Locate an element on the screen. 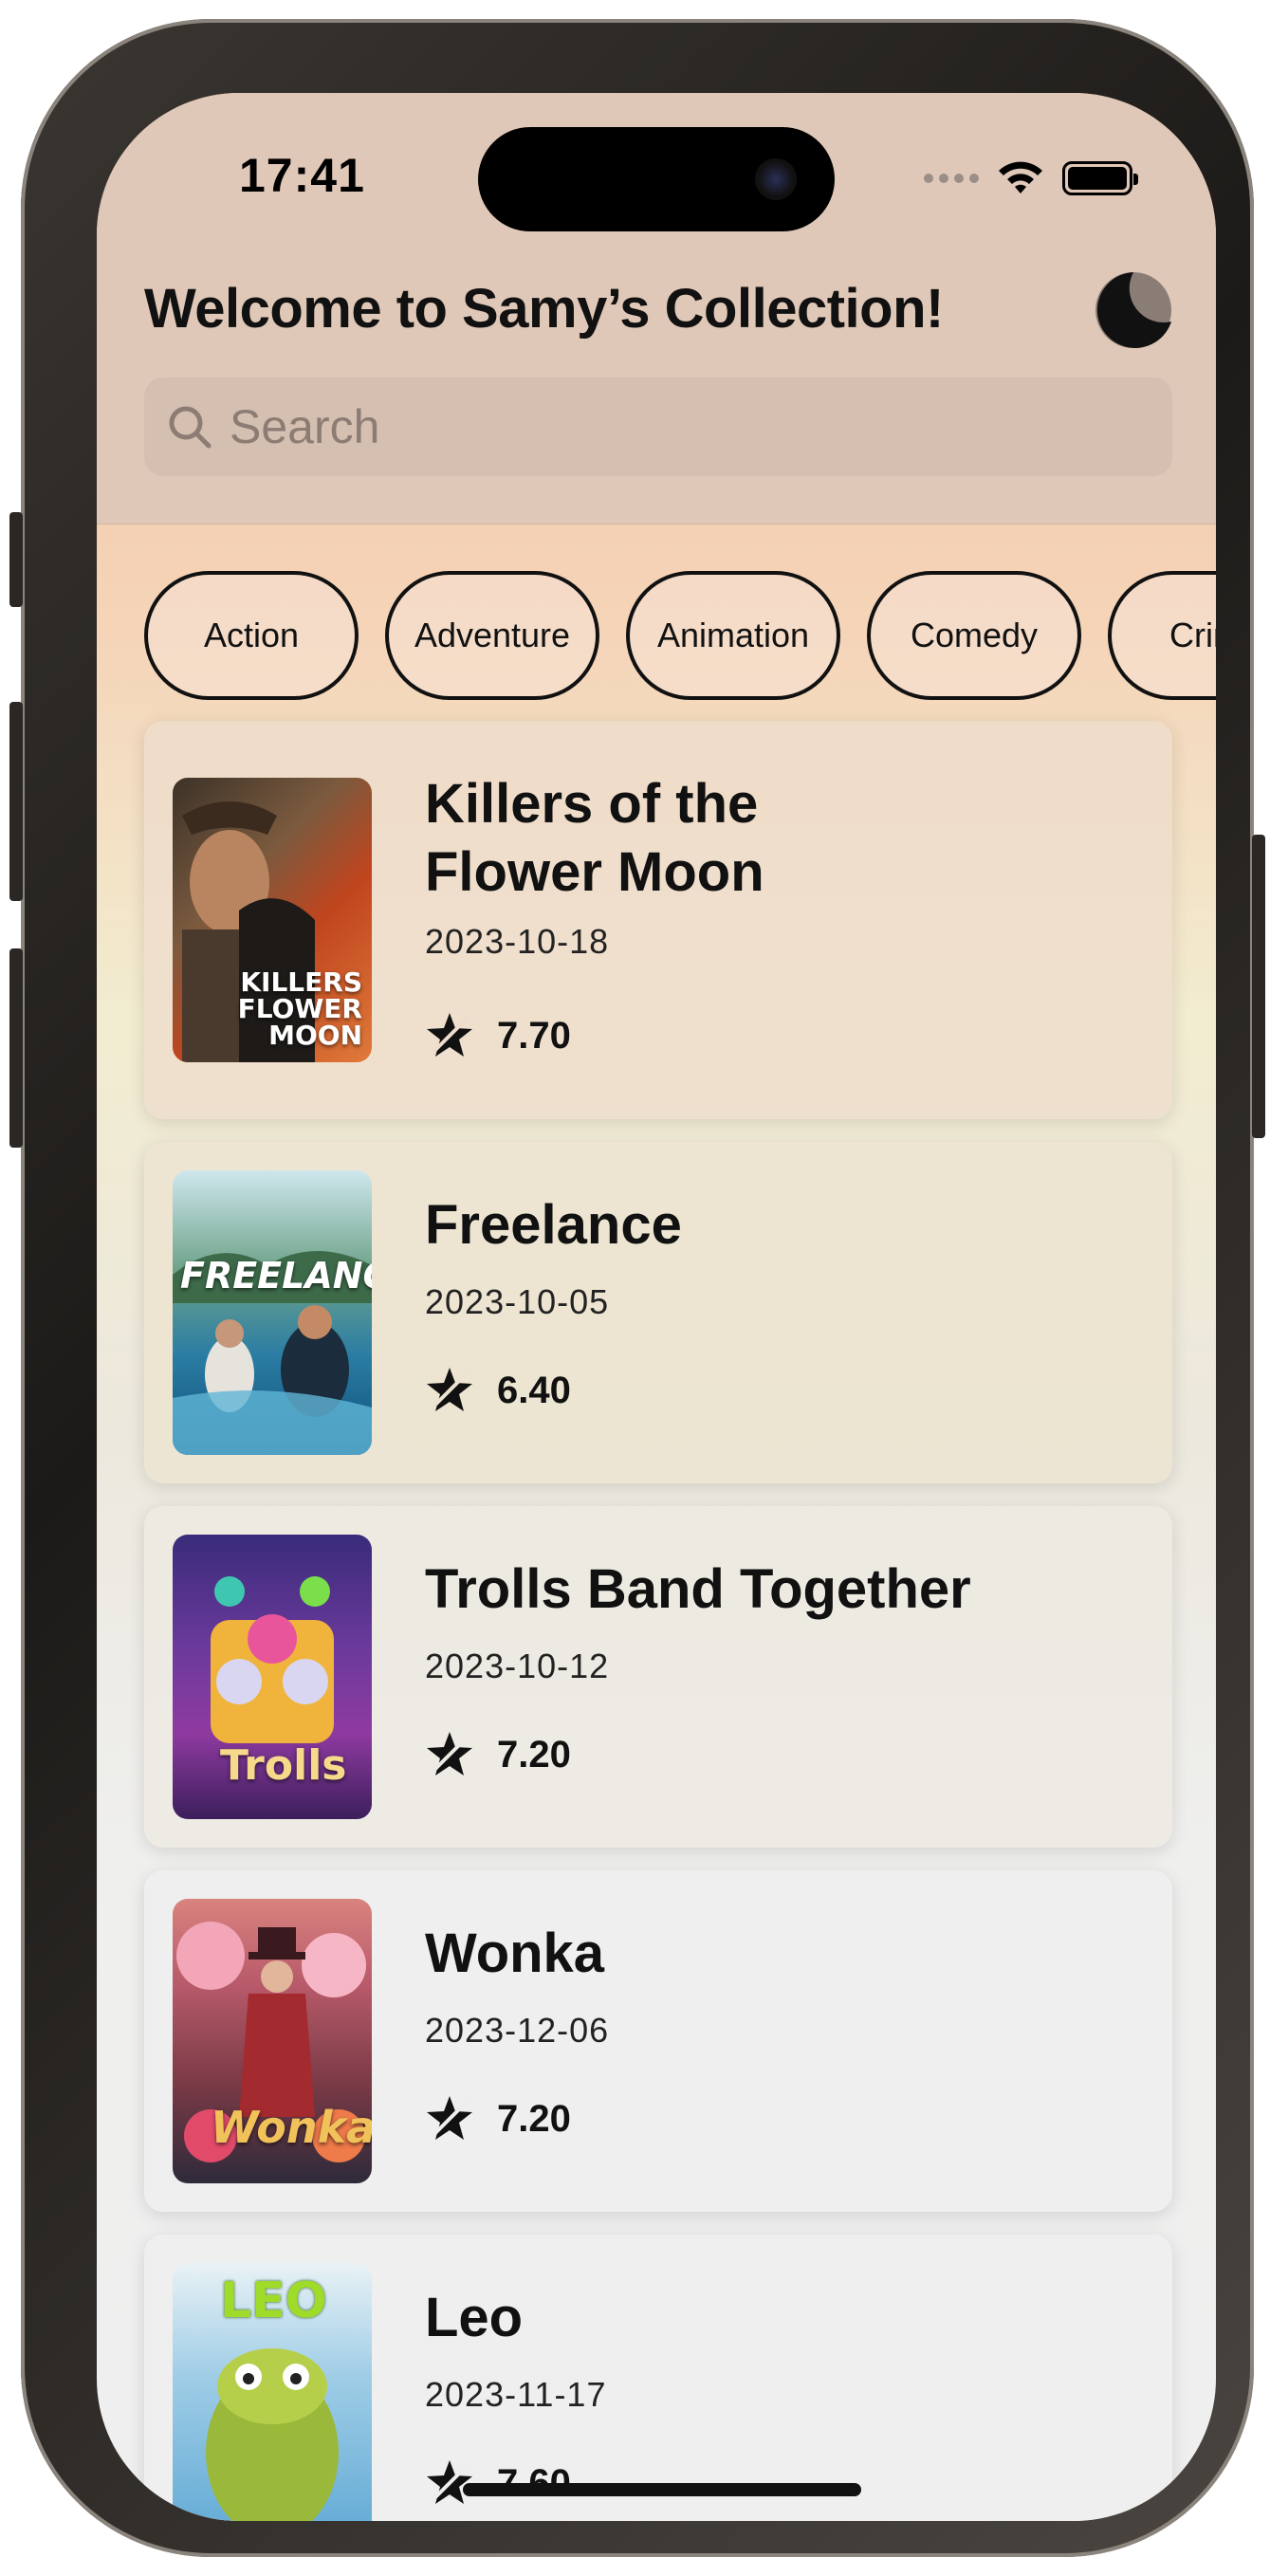 The width and height of the screenshot is (1270, 2576). search-input is located at coordinates (656, 426).